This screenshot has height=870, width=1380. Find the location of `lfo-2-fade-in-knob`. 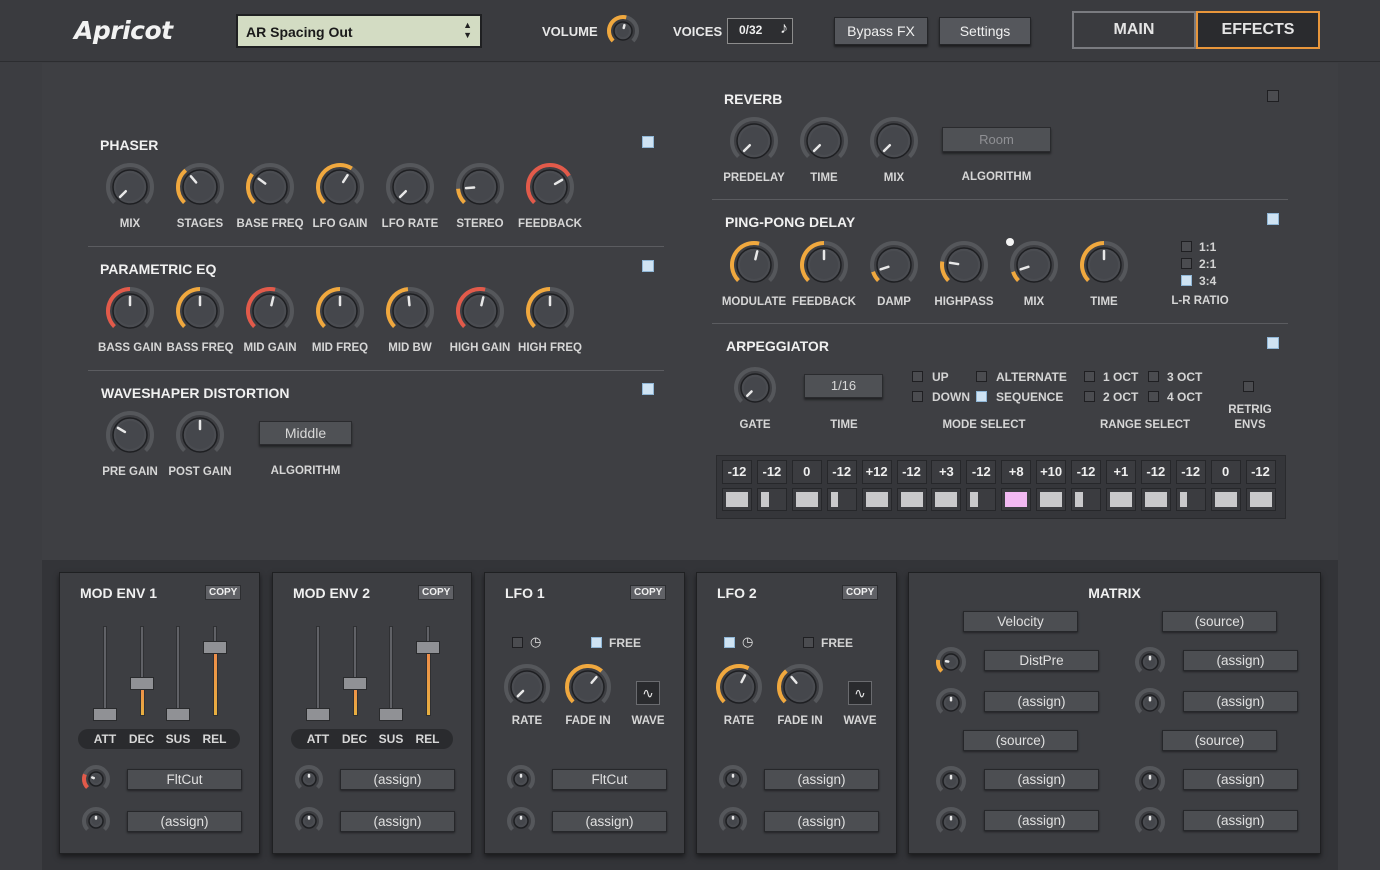

lfo-2-fade-in-knob is located at coordinates (800, 689).